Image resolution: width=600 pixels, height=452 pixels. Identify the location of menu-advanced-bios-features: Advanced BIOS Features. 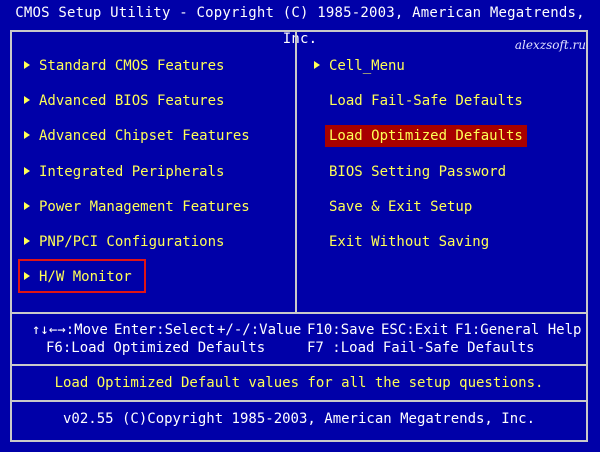
(124, 101).